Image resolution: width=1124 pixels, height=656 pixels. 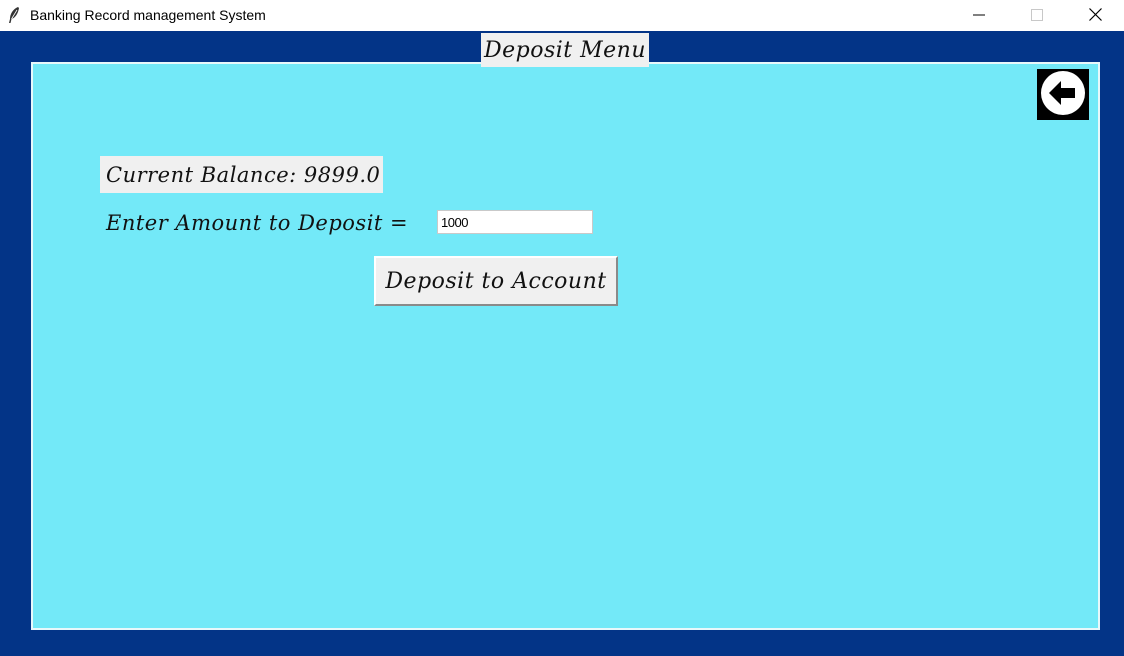 I want to click on minimize-button, so click(x=979, y=15).